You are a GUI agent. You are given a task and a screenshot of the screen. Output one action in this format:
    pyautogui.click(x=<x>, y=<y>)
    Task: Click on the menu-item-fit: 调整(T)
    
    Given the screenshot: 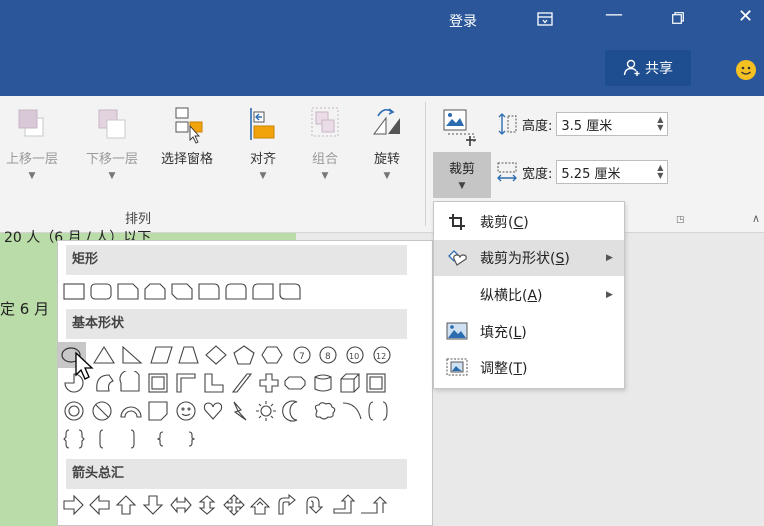 What is the action you would take?
    pyautogui.click(x=529, y=368)
    